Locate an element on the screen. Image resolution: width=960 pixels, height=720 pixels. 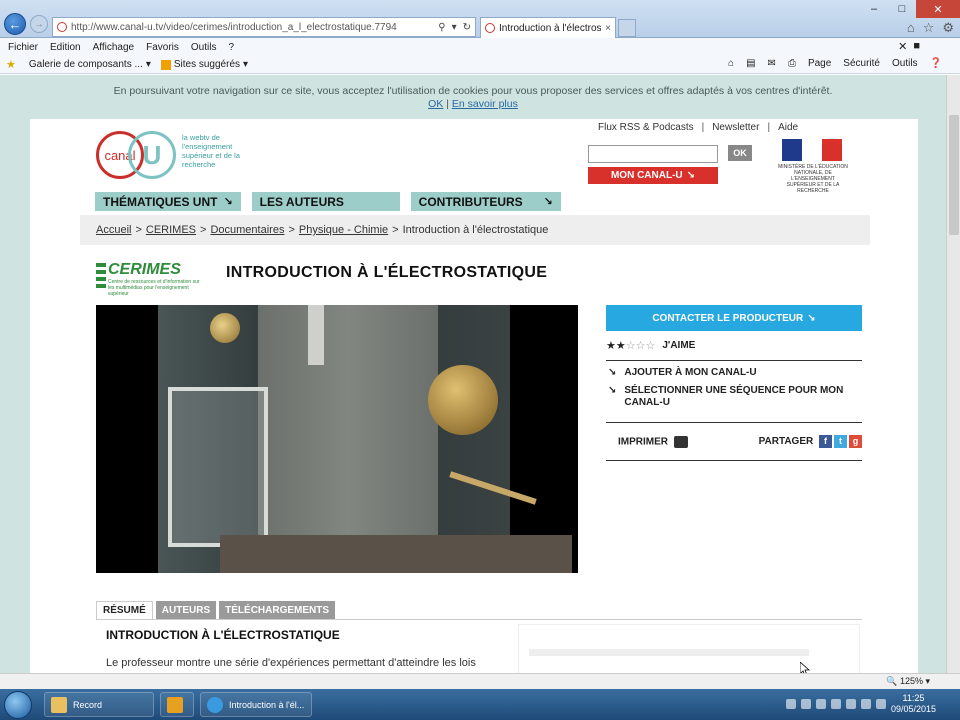
nav-auteurs: LES AUTEURS is located at coordinates (325, 201).